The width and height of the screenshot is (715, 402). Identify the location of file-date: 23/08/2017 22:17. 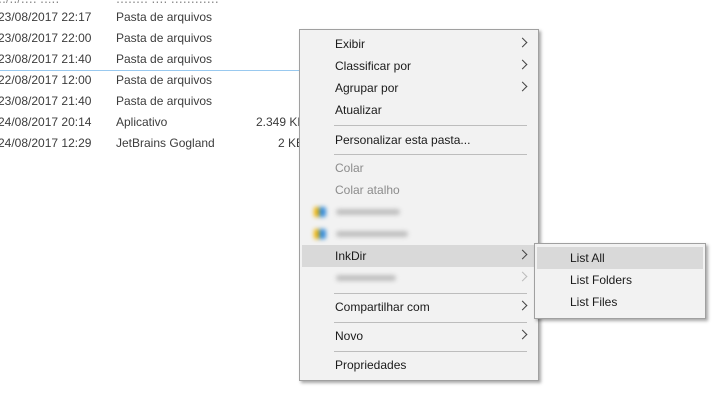
(46, 17).